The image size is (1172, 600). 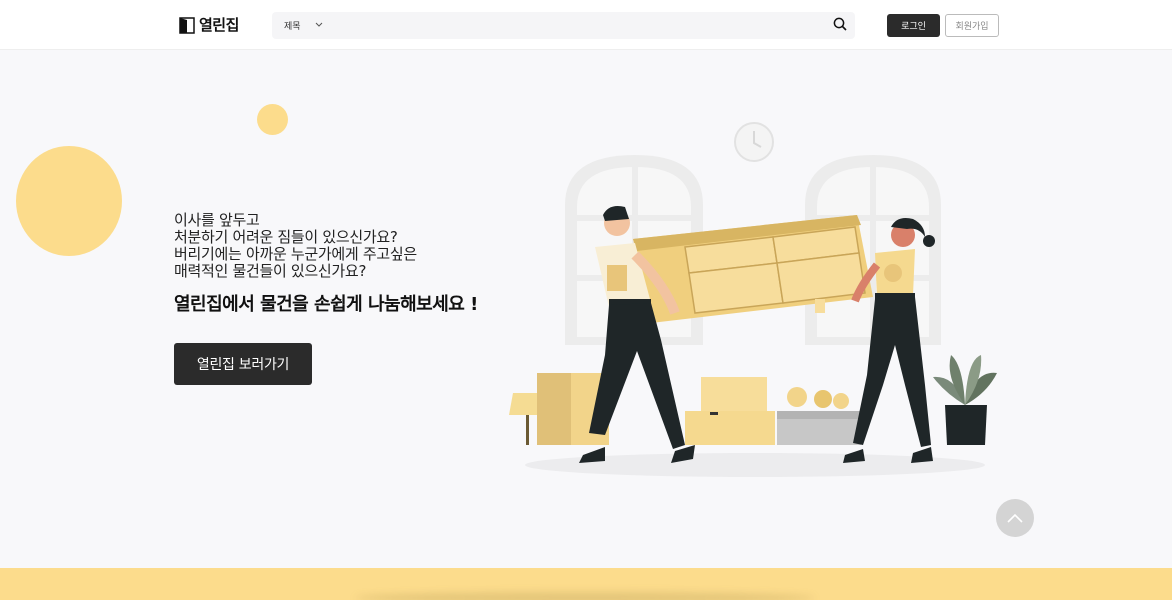 I want to click on search-icon, so click(x=840, y=25).